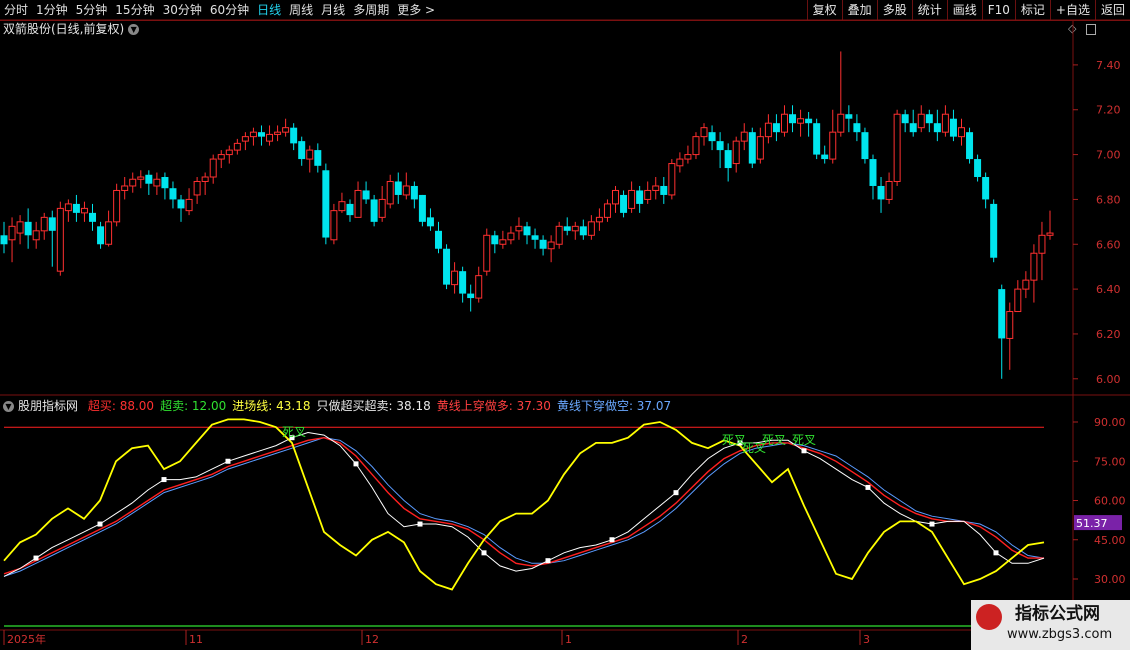 This screenshot has width=1130, height=650. I want to click on diamond-icon: ◇, so click(1072, 28).